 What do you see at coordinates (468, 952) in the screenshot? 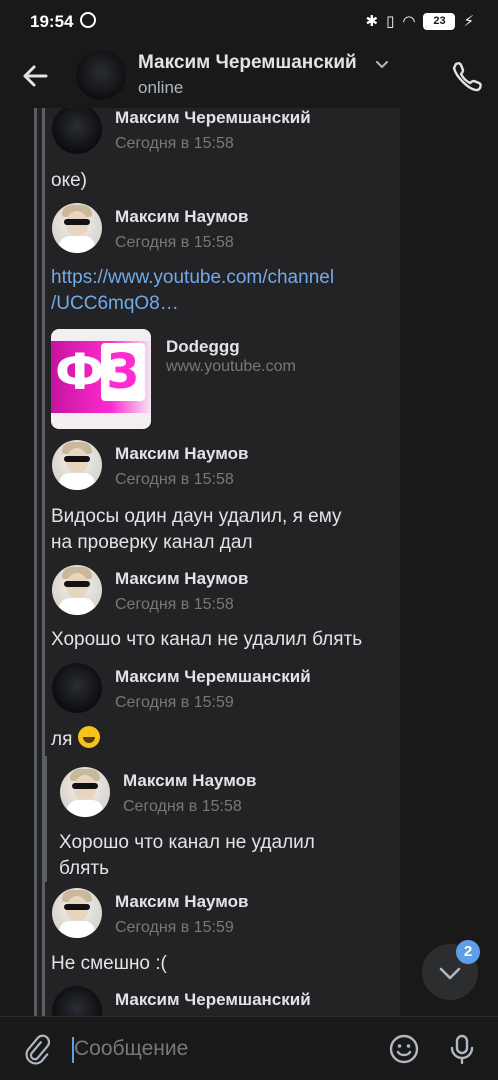
I see `unread-badge: 2` at bounding box center [468, 952].